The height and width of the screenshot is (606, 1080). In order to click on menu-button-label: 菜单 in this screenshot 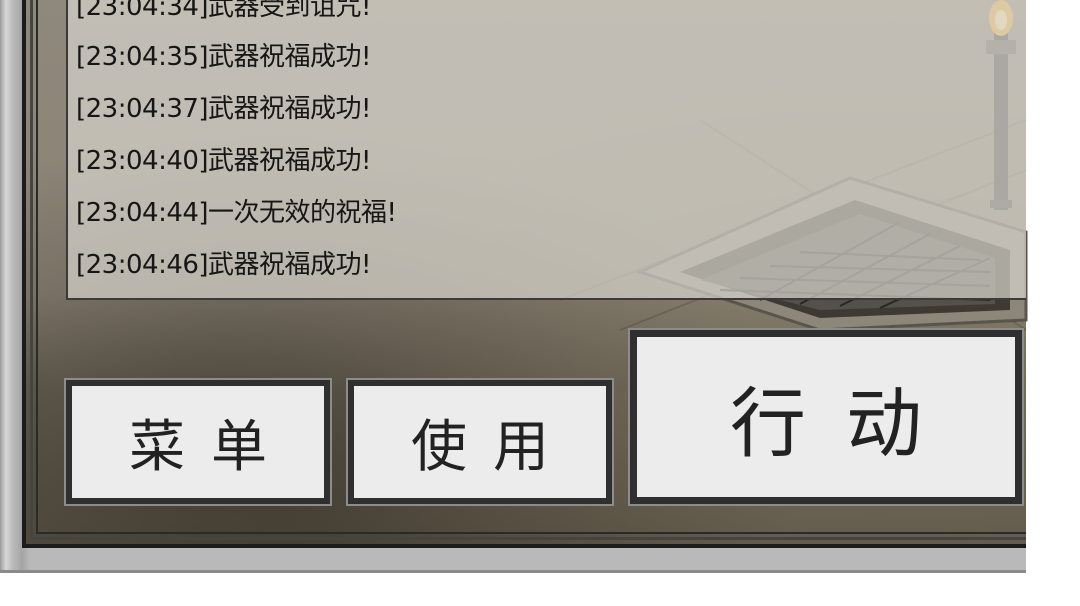, I will do `click(211, 447)`.